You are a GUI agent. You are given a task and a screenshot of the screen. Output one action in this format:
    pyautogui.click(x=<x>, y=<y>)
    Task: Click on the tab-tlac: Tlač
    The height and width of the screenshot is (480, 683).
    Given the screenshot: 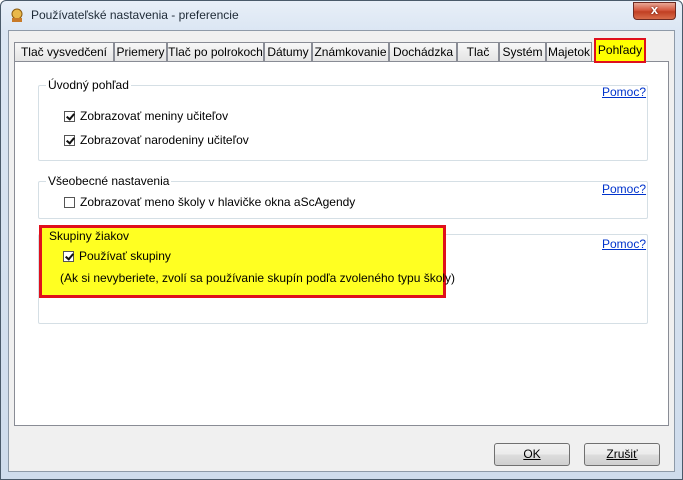 What is the action you would take?
    pyautogui.click(x=478, y=52)
    